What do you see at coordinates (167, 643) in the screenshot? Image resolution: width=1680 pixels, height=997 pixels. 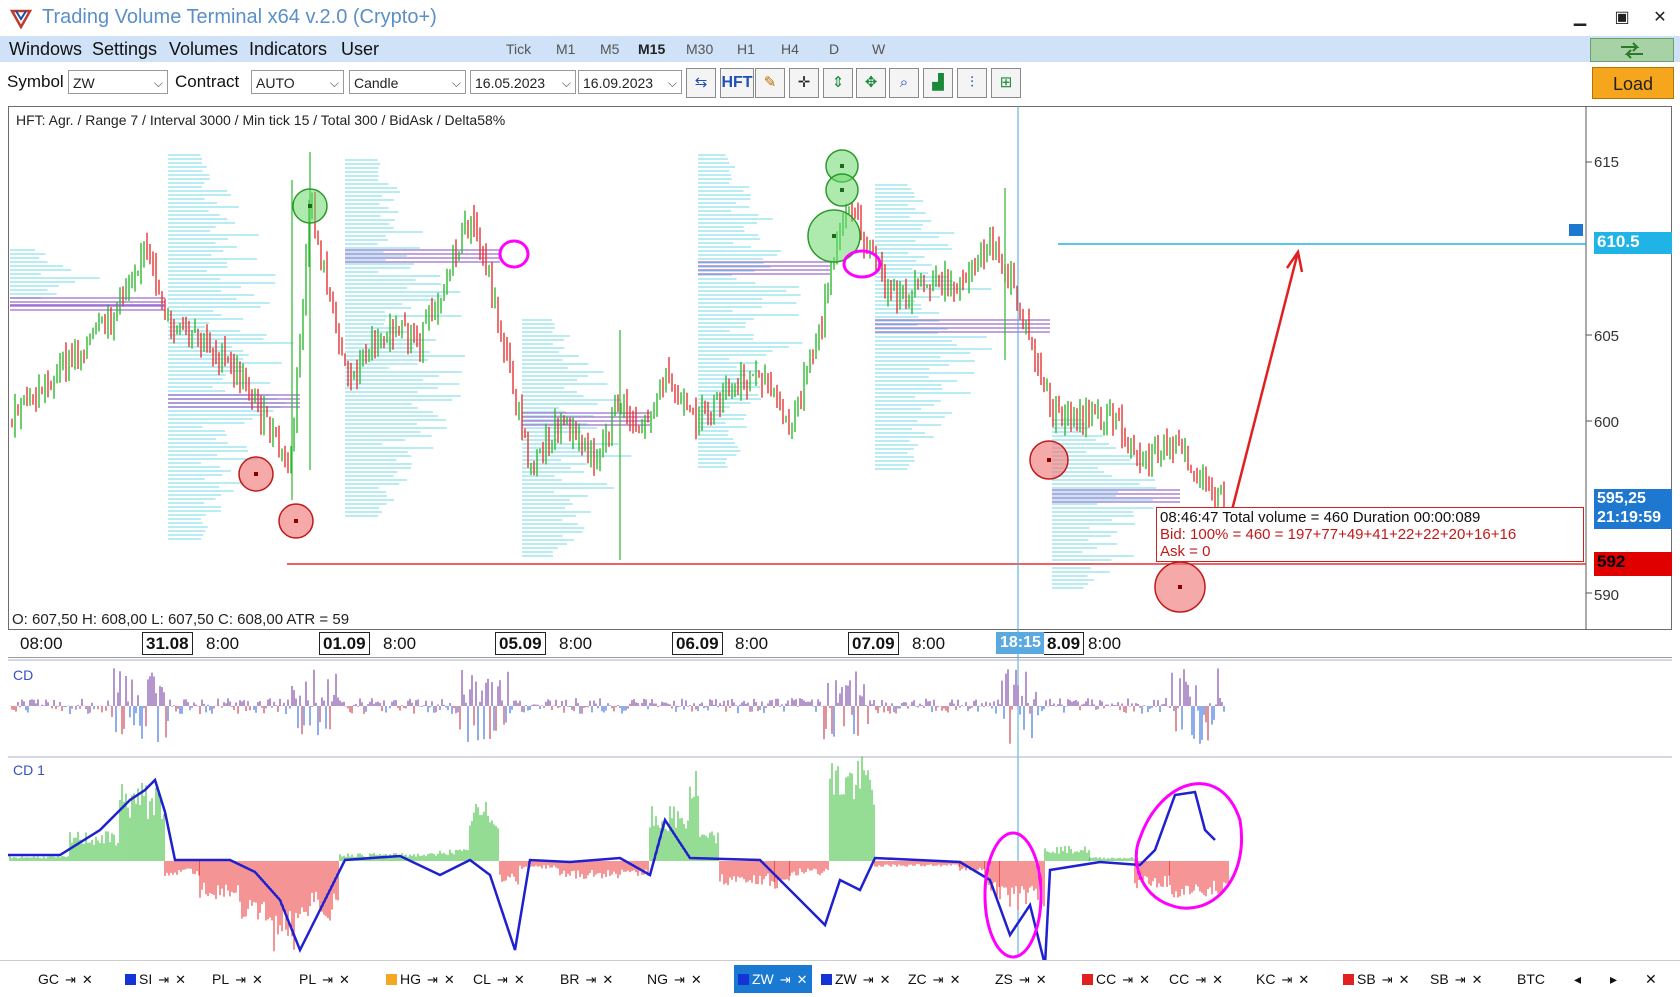 I see `date-label: 31.08` at bounding box center [167, 643].